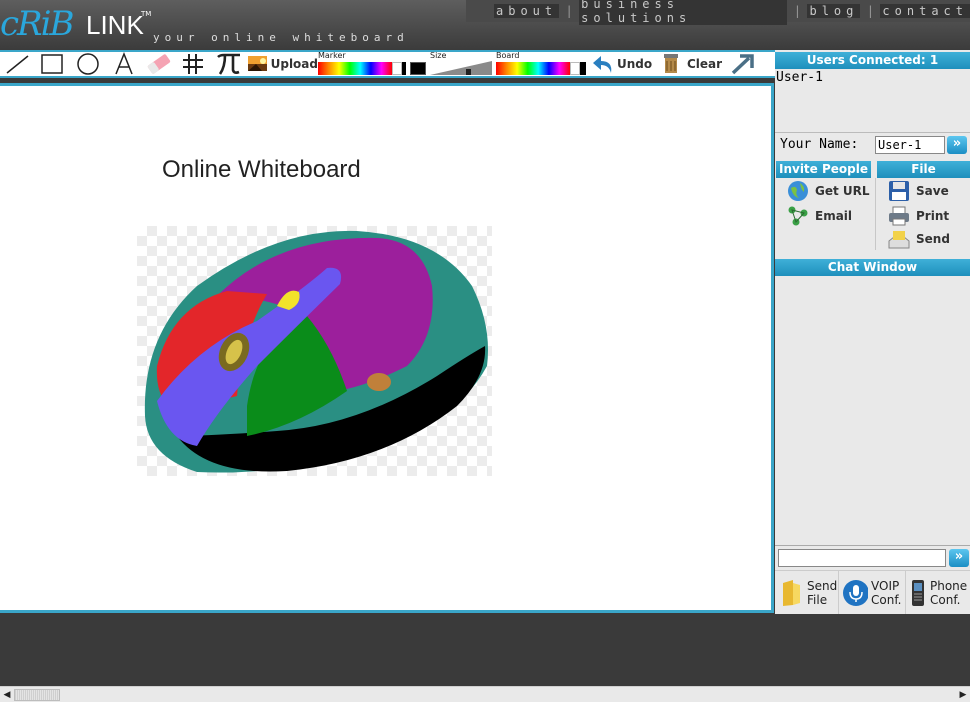 Image resolution: width=970 pixels, height=702 pixels. I want to click on send-button: Send, so click(919, 239).